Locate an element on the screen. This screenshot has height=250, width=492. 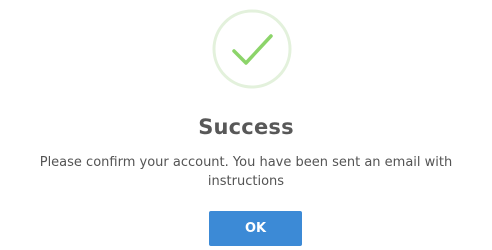
checkmark-circle-icon is located at coordinates (252, 49).